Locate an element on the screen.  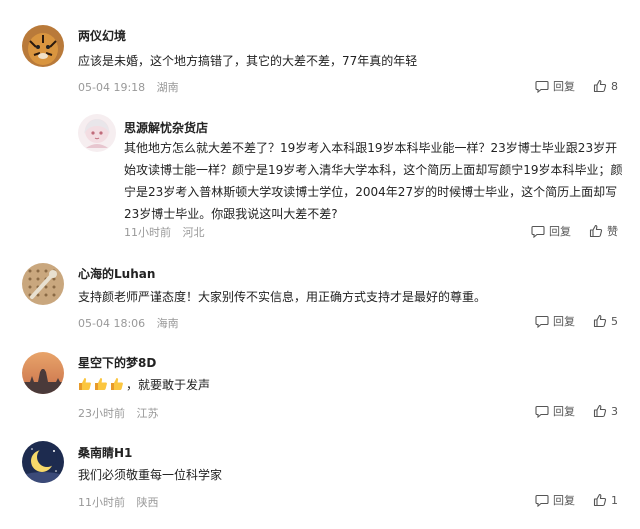
pegboard-avatar is located at coordinates (43, 284).